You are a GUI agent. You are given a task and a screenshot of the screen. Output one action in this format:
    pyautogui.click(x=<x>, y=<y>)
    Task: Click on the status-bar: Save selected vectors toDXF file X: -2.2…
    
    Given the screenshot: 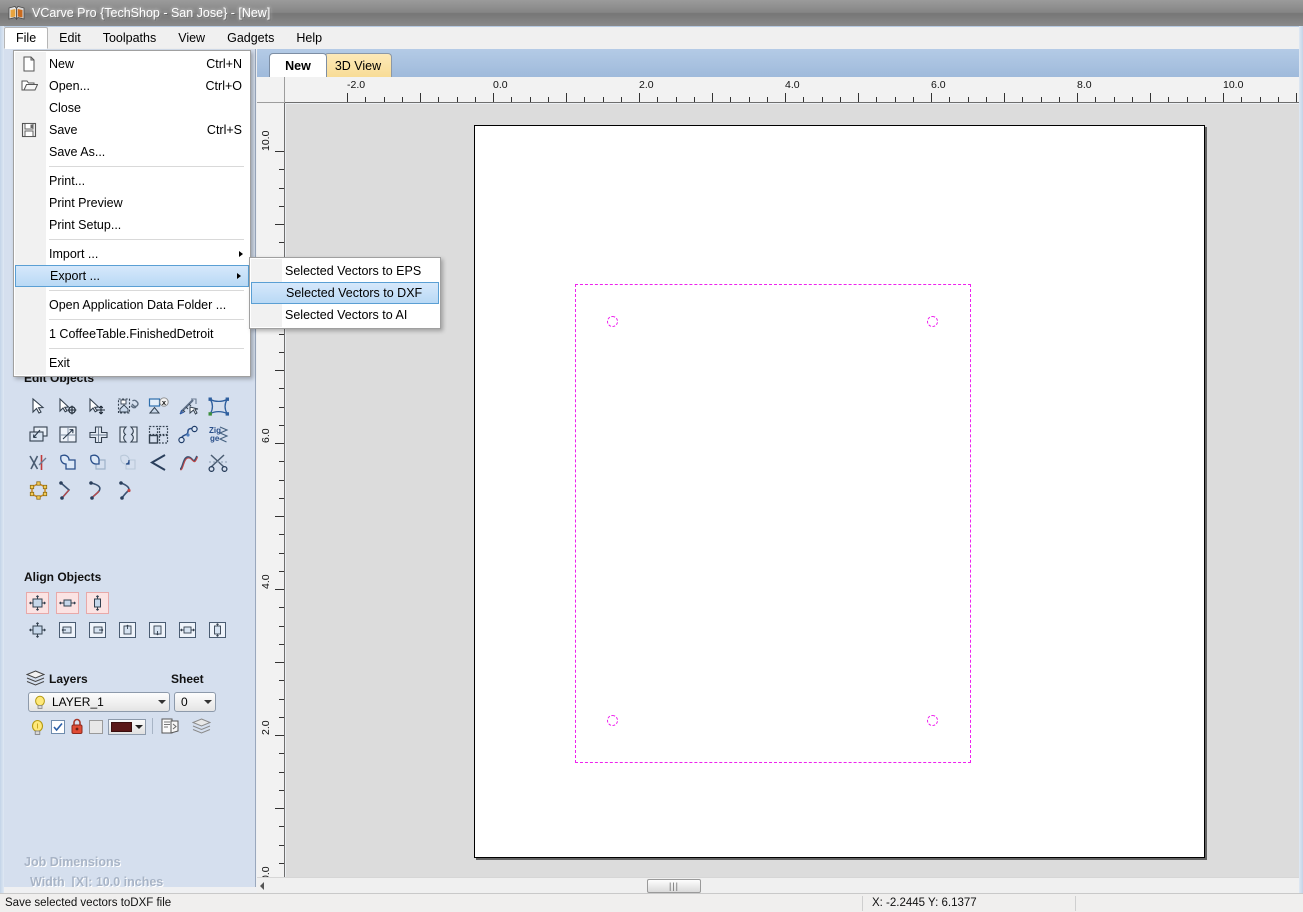 What is the action you would take?
    pyautogui.click(x=651, y=902)
    